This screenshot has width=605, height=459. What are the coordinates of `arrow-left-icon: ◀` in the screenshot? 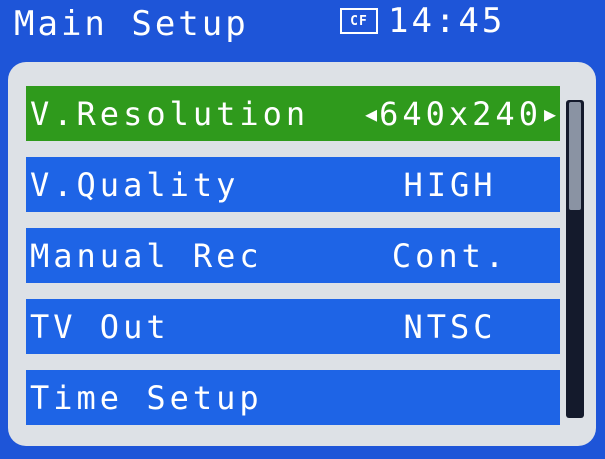 It's located at (371, 114).